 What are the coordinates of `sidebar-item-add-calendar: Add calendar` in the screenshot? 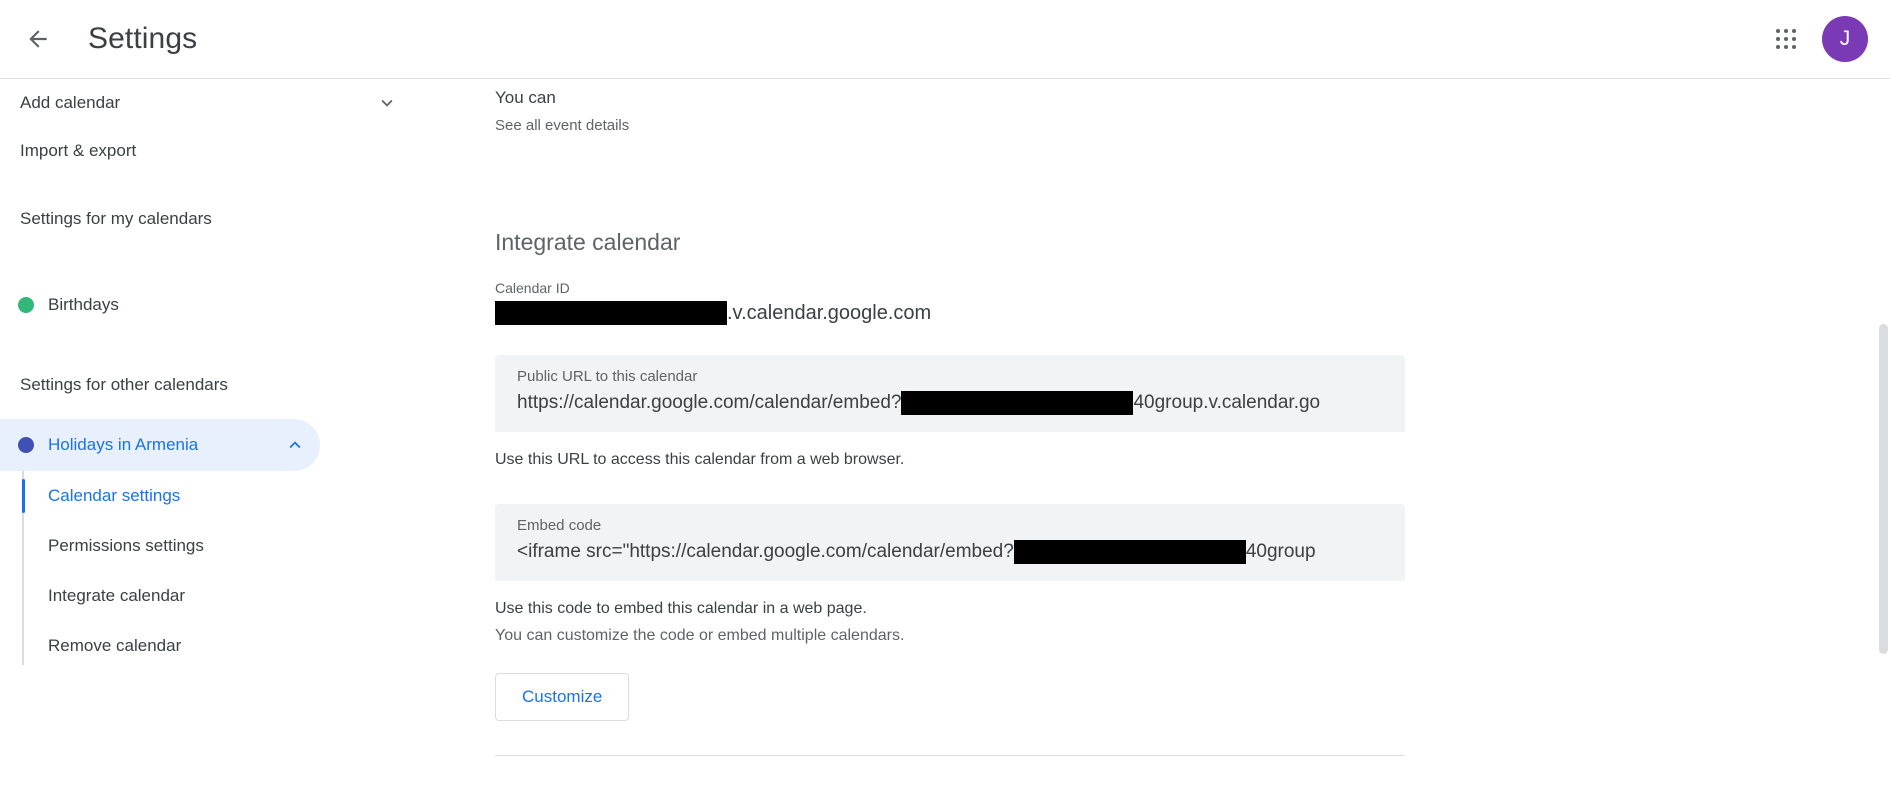 It's located at (210, 103).